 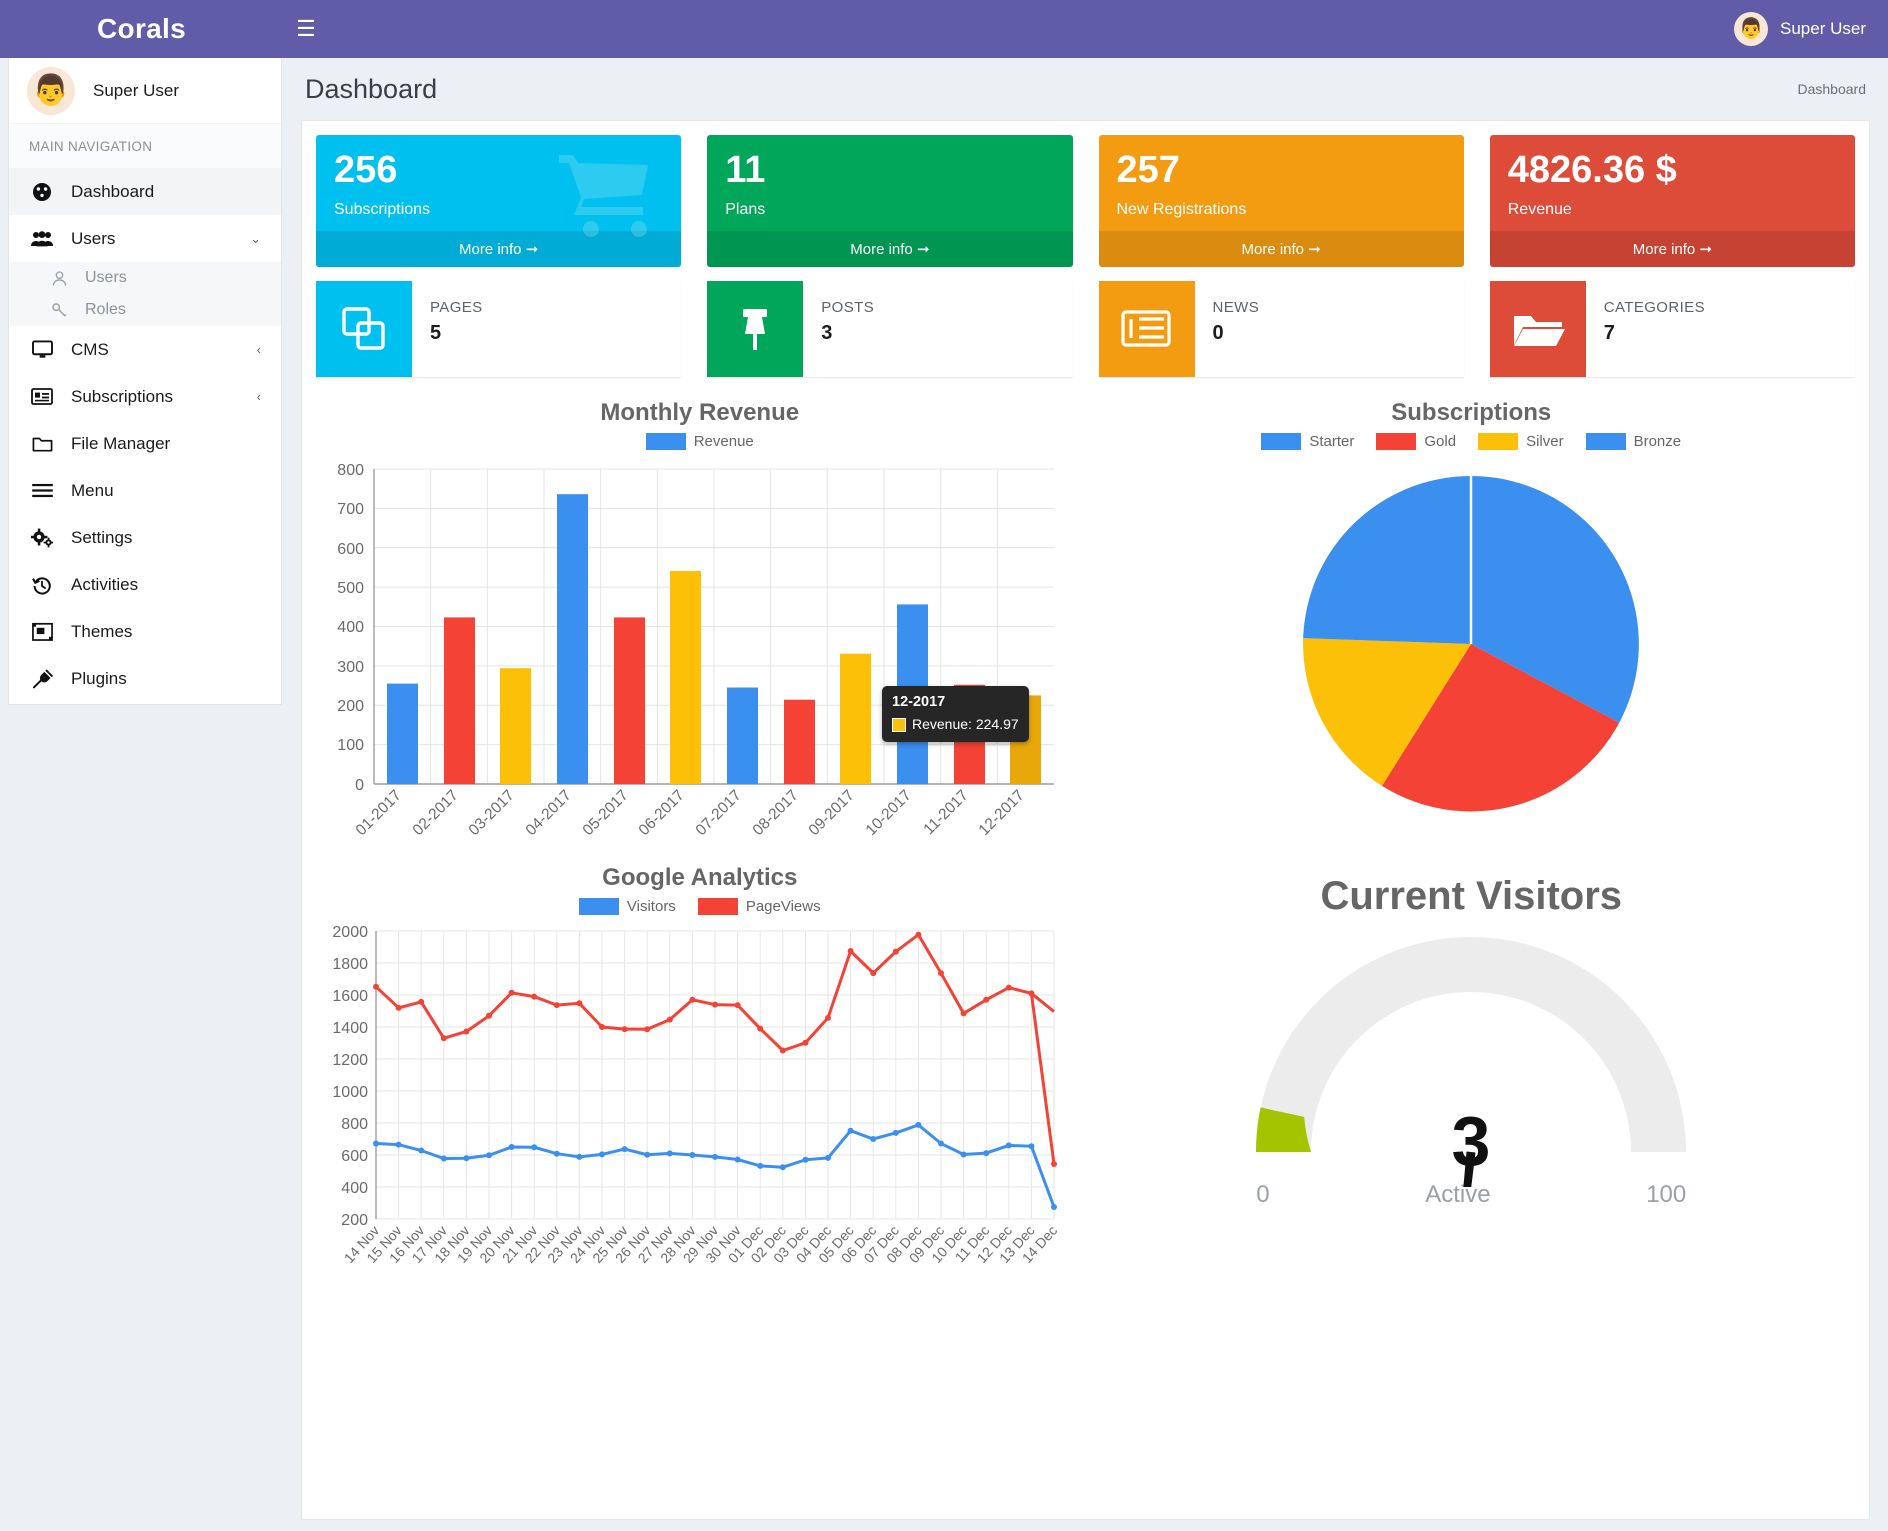 What do you see at coordinates (1281, 328) in the screenshot?
I see `info-box-news: NEWS 0` at bounding box center [1281, 328].